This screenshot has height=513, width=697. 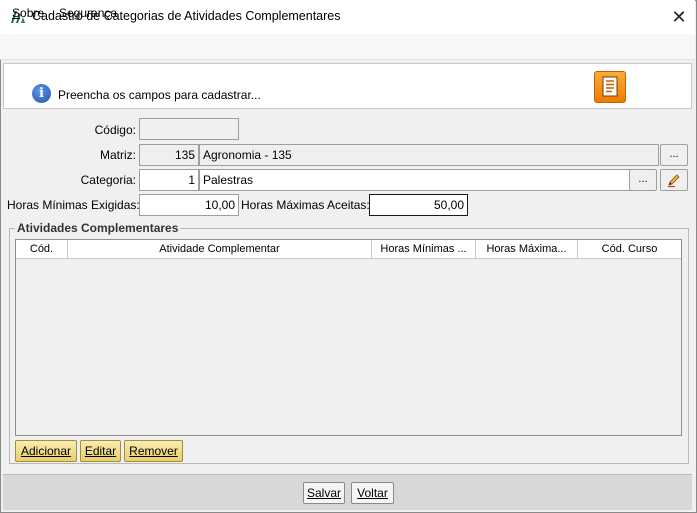 I want to click on horas-maximas-field: 50,00, so click(x=418, y=205).